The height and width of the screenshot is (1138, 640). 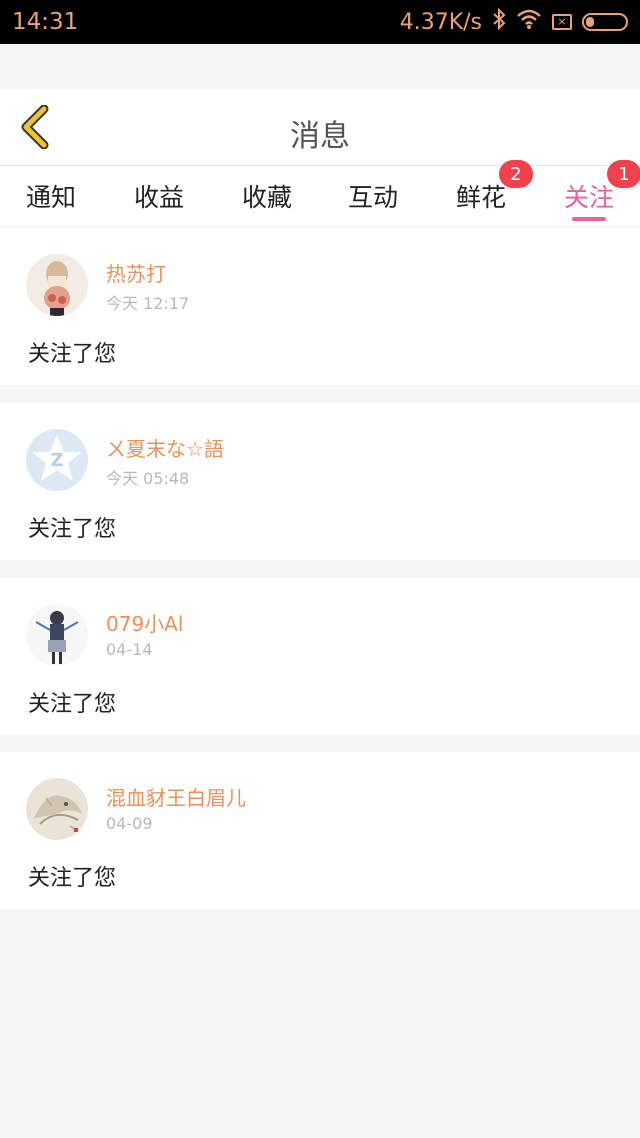 I want to click on tab-earnings: 收益, so click(x=159, y=196).